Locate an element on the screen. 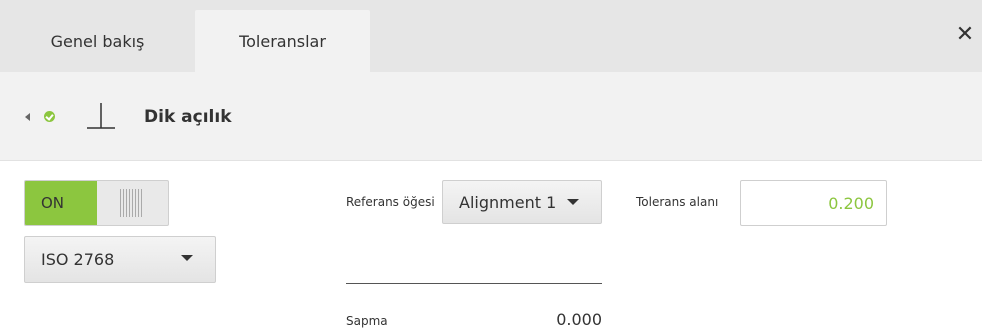 The height and width of the screenshot is (331, 982). standard-select: ISO 2768 is located at coordinates (120, 259).